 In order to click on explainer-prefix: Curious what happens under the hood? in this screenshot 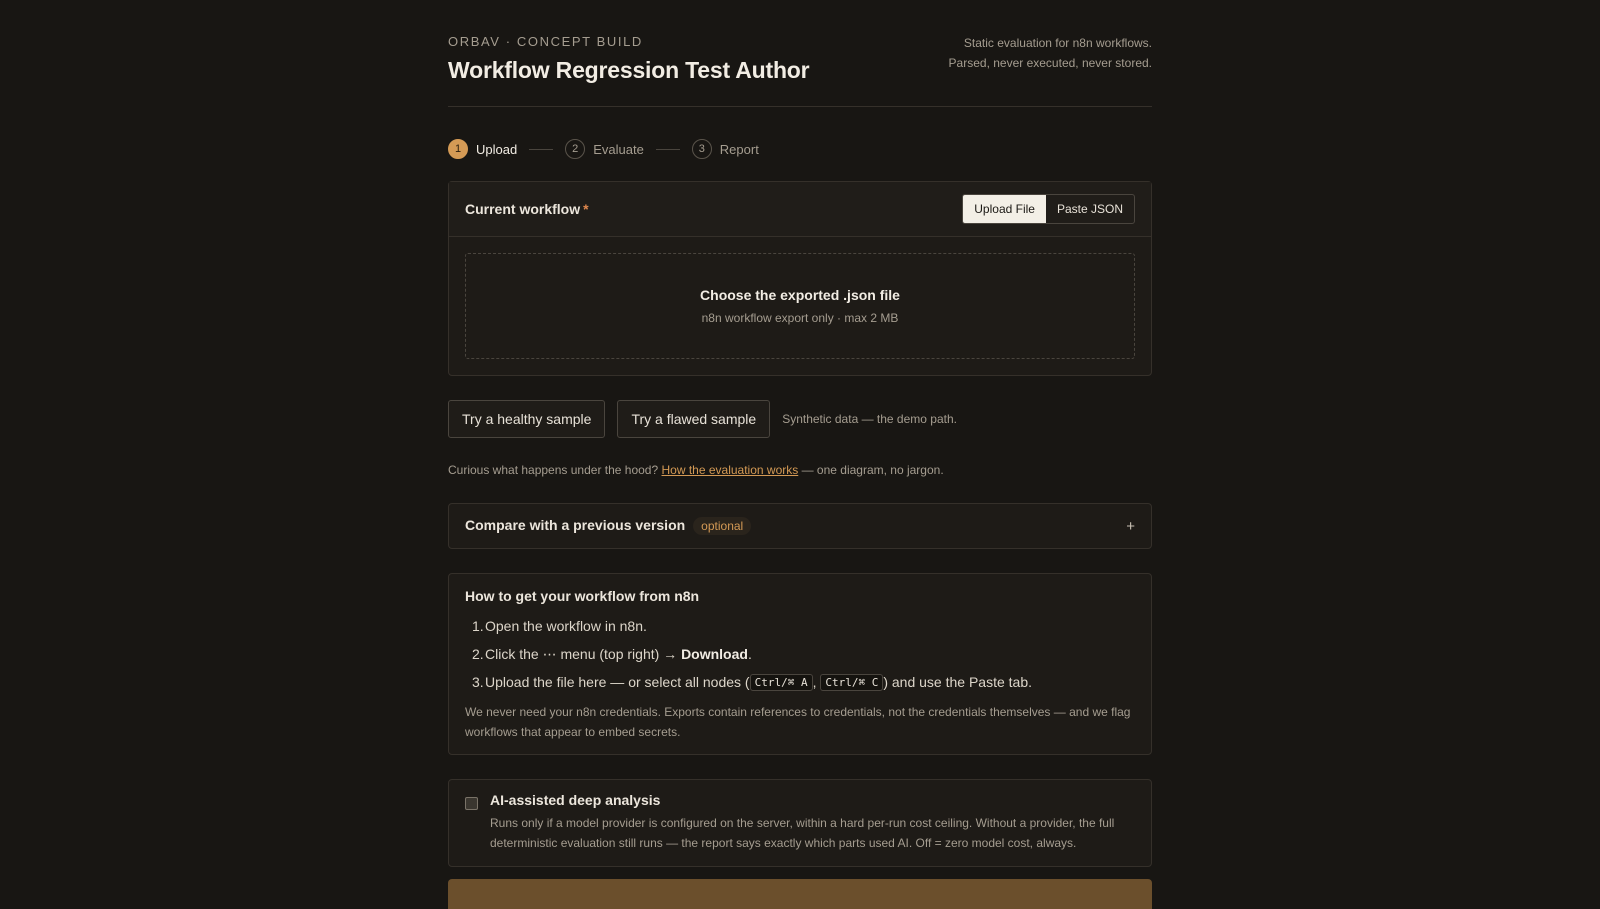, I will do `click(553, 470)`.